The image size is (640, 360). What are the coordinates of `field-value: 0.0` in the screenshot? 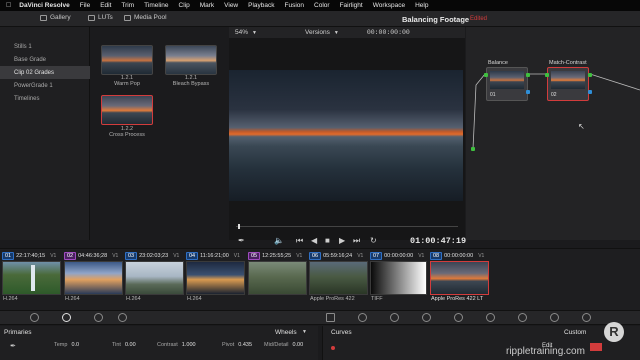 It's located at (75, 345).